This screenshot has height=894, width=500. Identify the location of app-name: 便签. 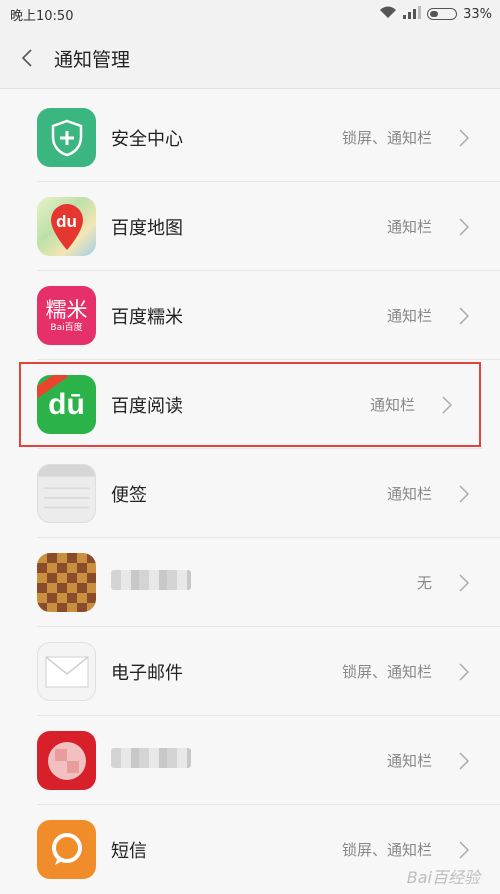
(129, 495).